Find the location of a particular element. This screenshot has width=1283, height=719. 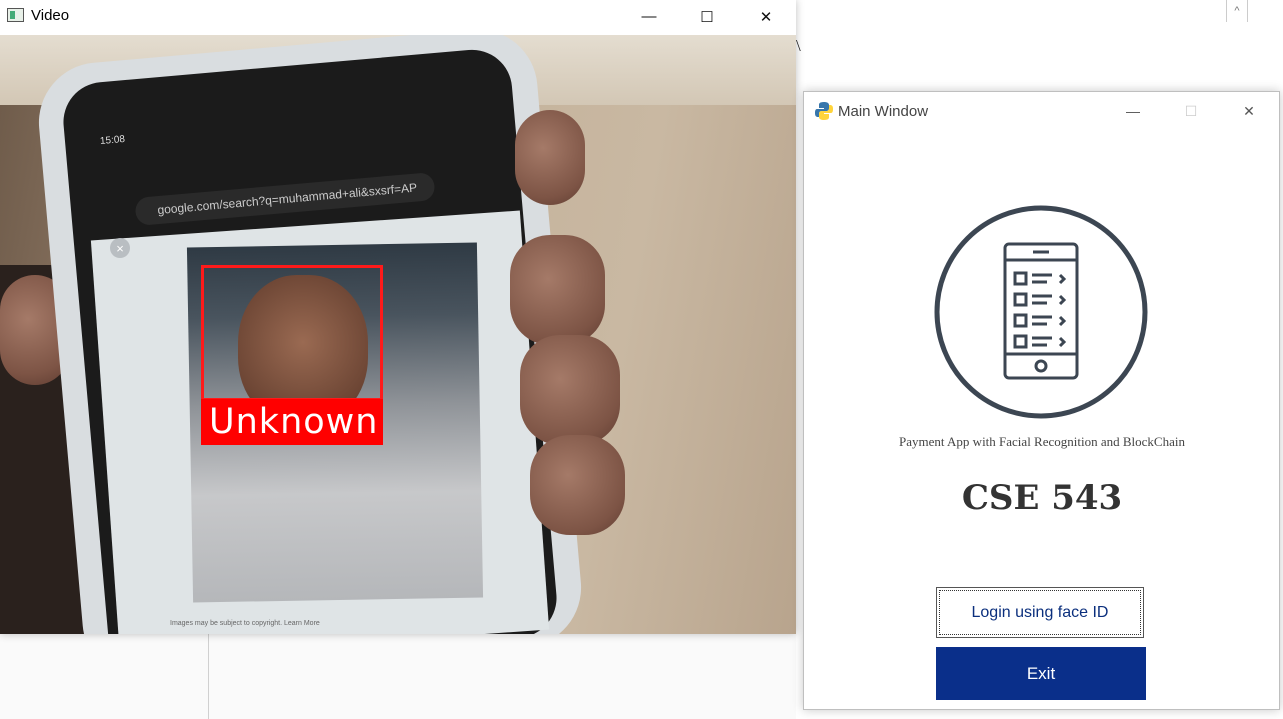

mobile-payment-logo-icon is located at coordinates (1041, 312).